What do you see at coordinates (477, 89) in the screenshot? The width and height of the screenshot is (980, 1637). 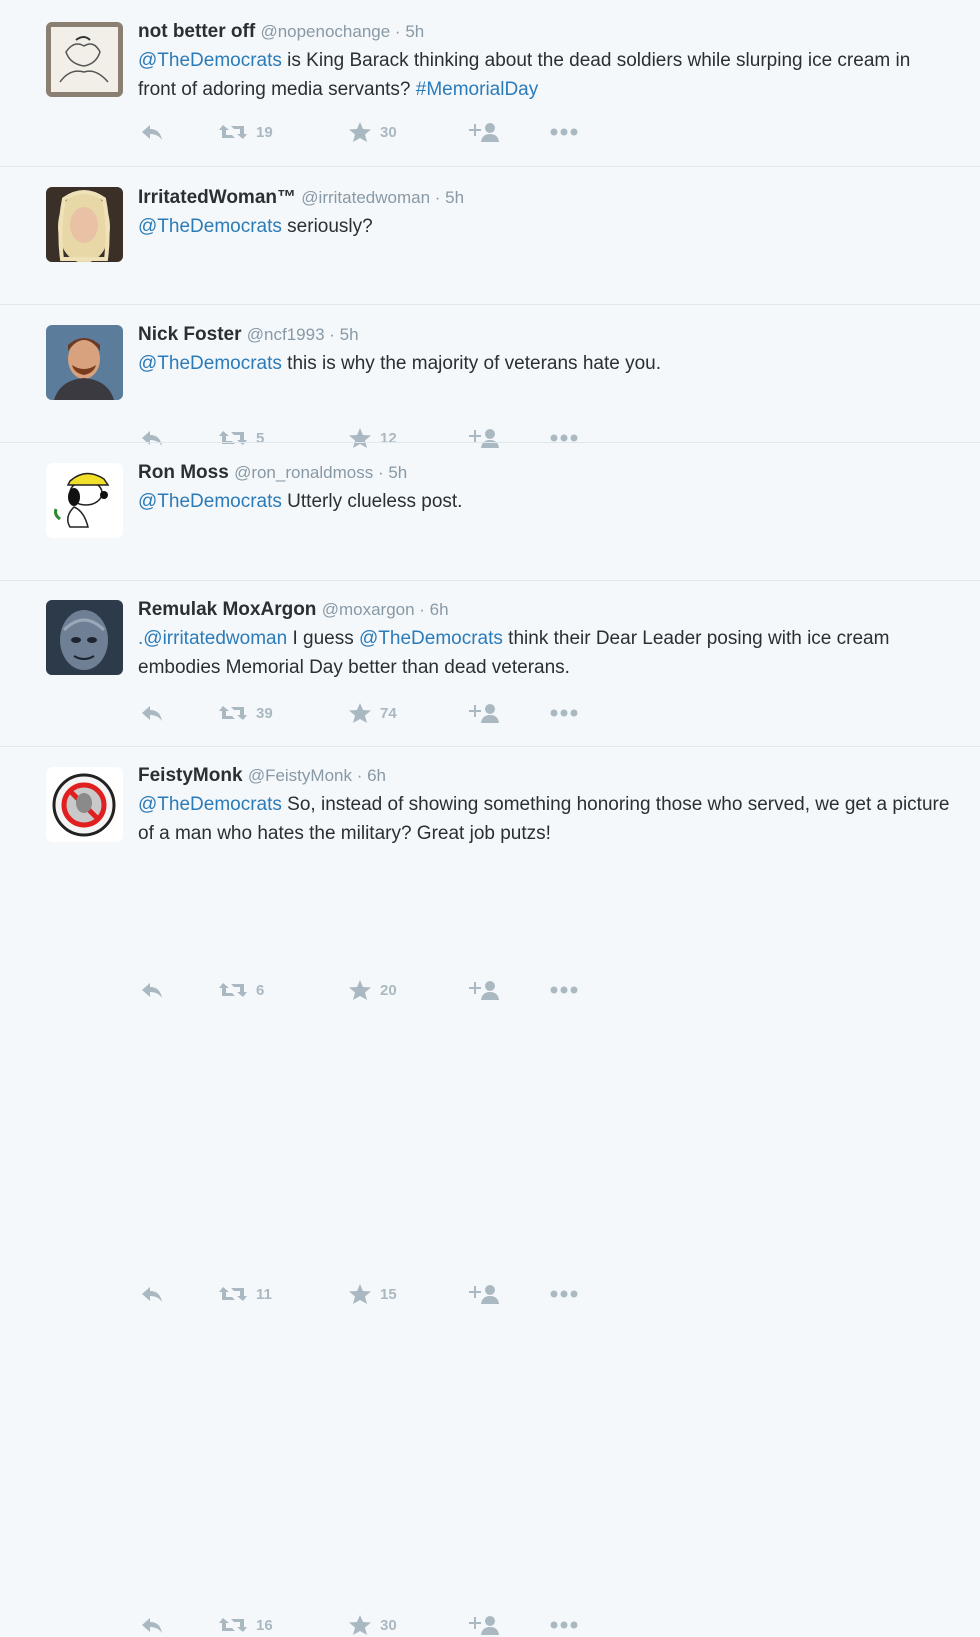 I see `hashtag-link: #MemorialDay` at bounding box center [477, 89].